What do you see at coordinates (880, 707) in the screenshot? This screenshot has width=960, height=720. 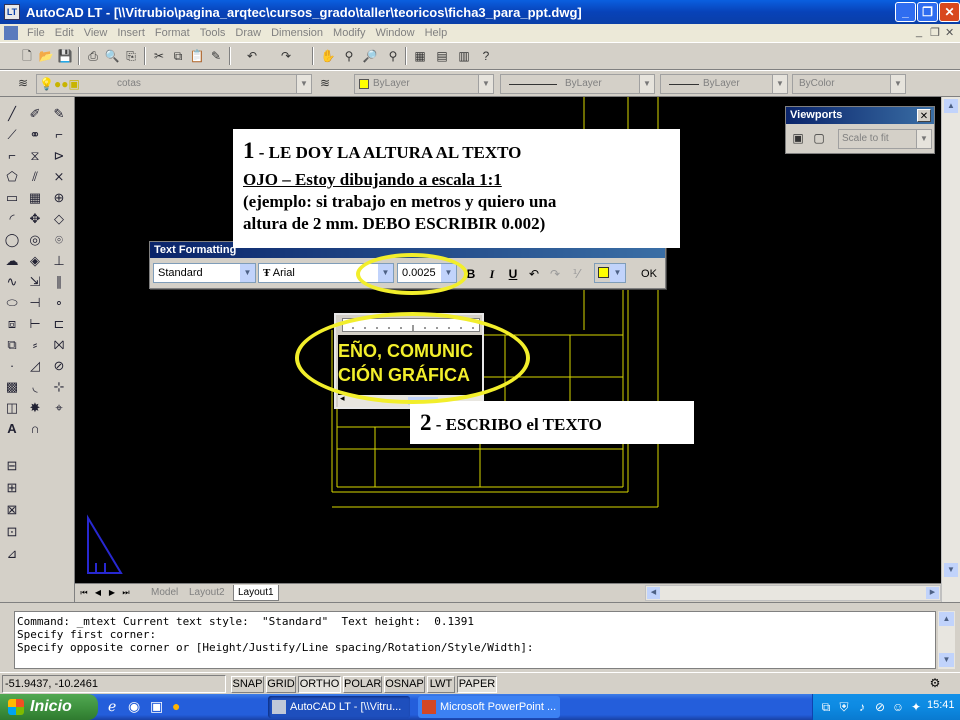 I see `security-icon: ⊘` at bounding box center [880, 707].